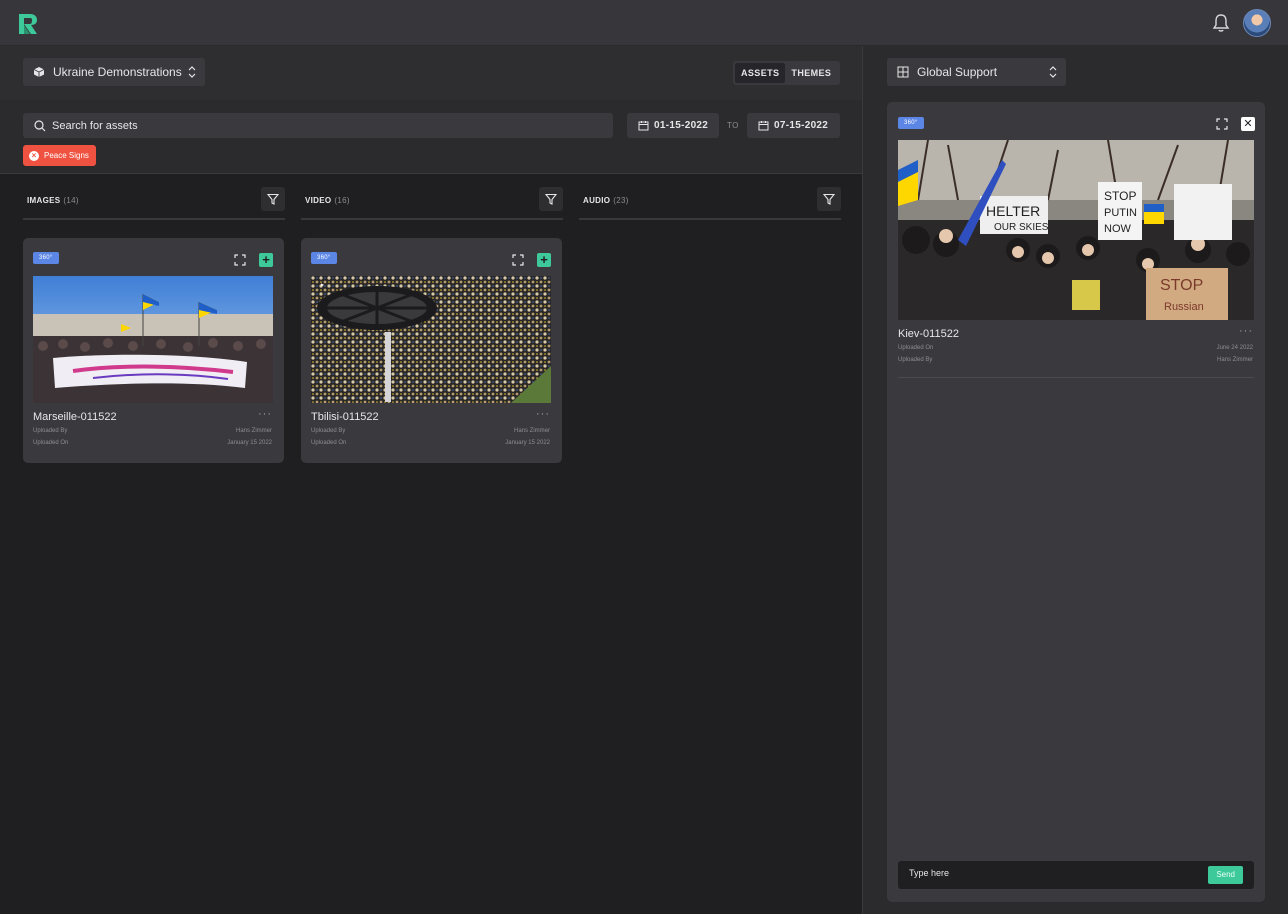 The image size is (1288, 914). I want to click on filter-chip-label: Peace Signs, so click(66, 155).